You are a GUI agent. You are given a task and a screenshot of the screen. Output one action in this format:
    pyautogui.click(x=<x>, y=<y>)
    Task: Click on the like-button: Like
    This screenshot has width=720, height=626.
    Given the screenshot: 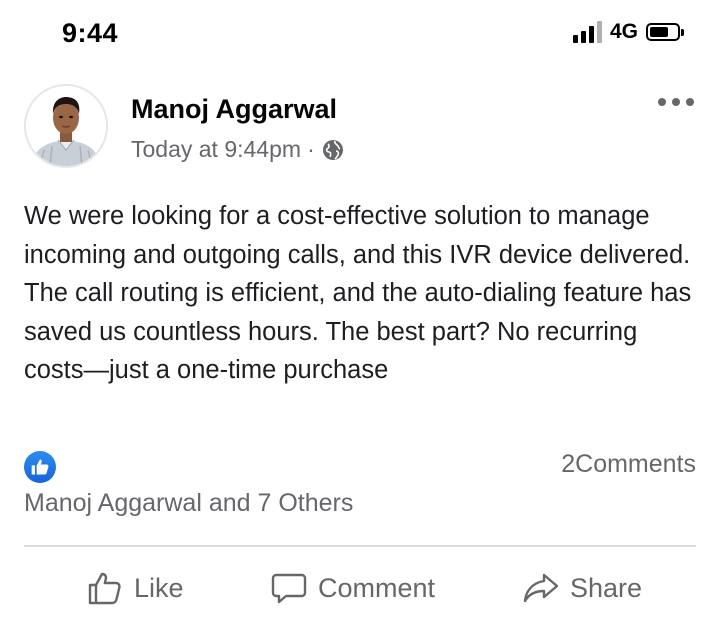 What is the action you would take?
    pyautogui.click(x=135, y=588)
    